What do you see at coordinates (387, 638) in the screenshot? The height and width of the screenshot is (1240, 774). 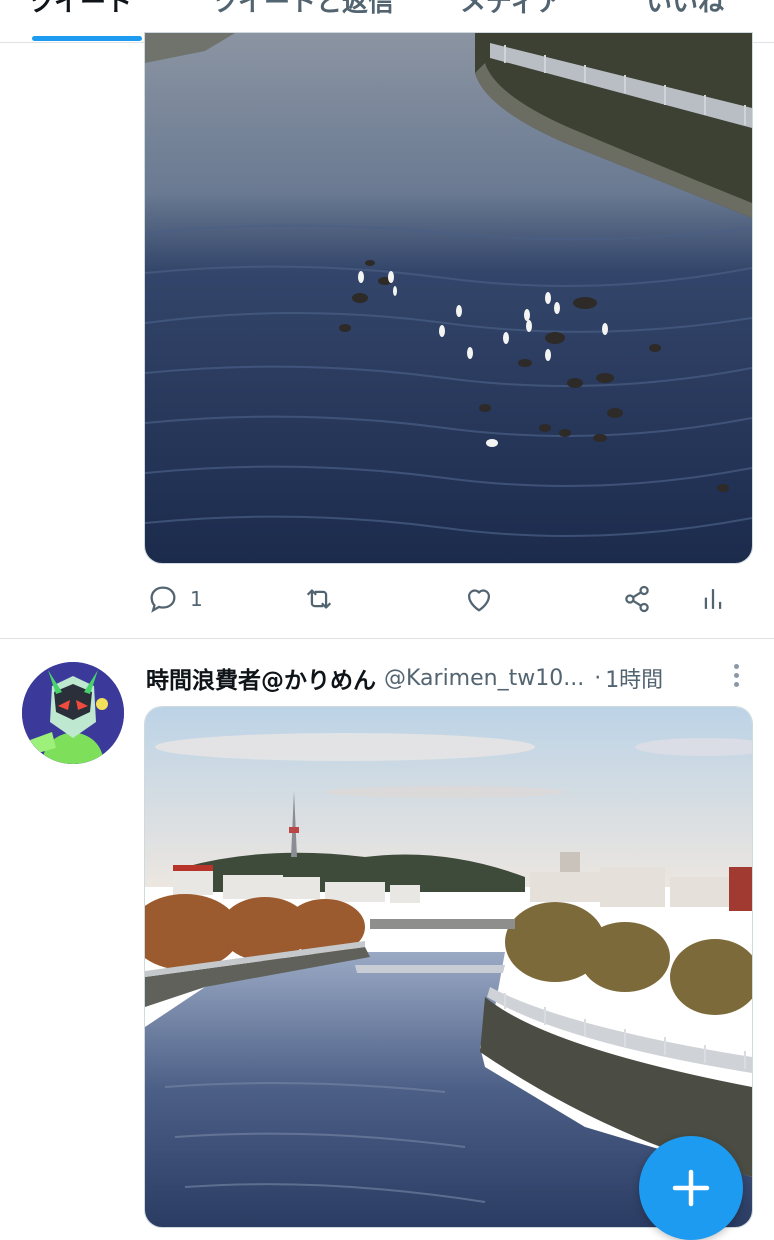 I see `tweet-divider` at bounding box center [387, 638].